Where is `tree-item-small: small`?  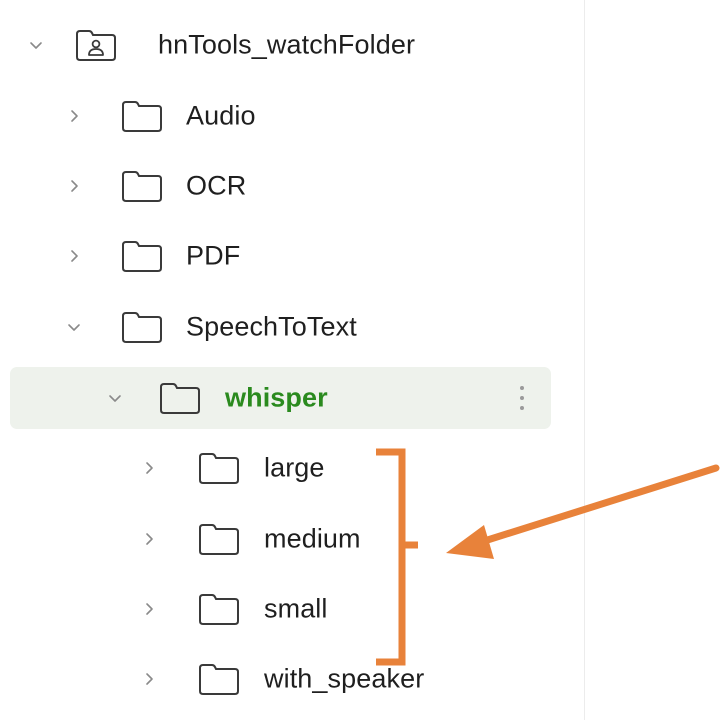 tree-item-small: small is located at coordinates (292, 609).